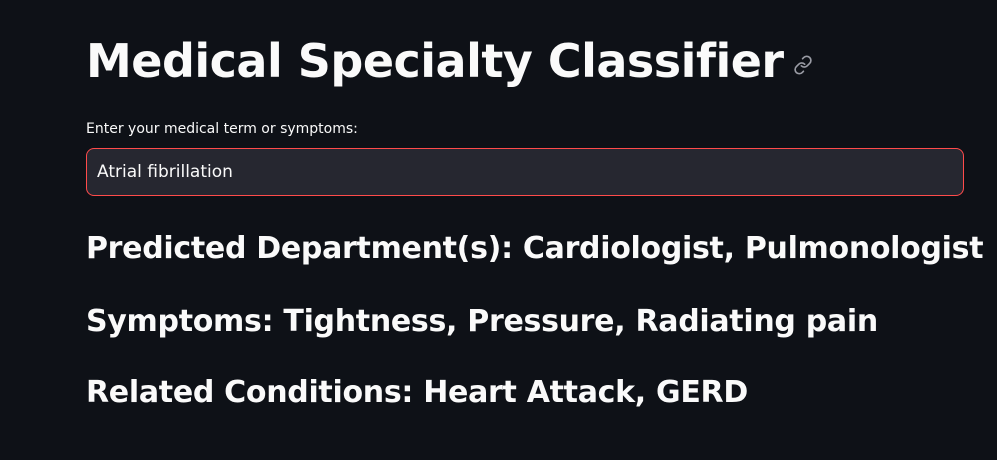 The width and height of the screenshot is (997, 460). I want to click on header: Medical Specialty Classifier, so click(450, 61).